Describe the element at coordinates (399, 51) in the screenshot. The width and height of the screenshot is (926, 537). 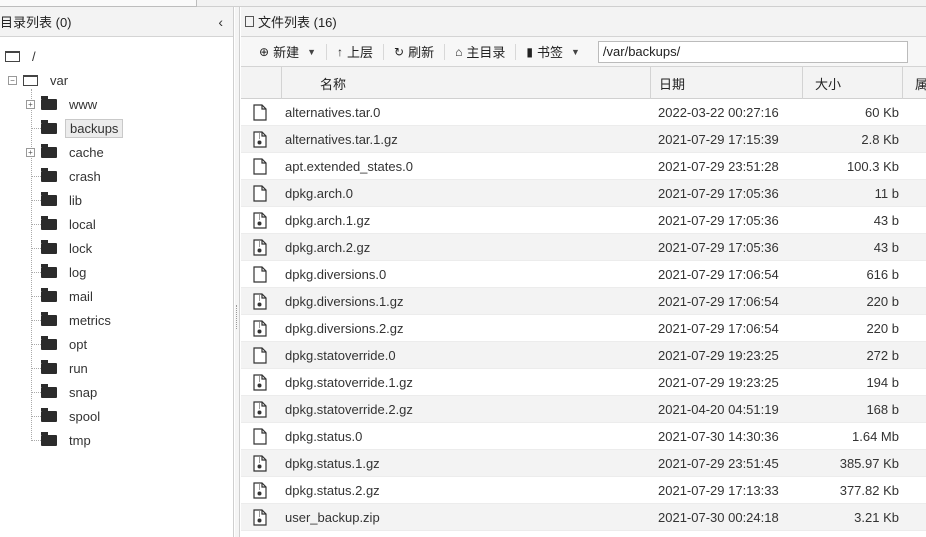
I see `refresh-icon: ↻` at that location.